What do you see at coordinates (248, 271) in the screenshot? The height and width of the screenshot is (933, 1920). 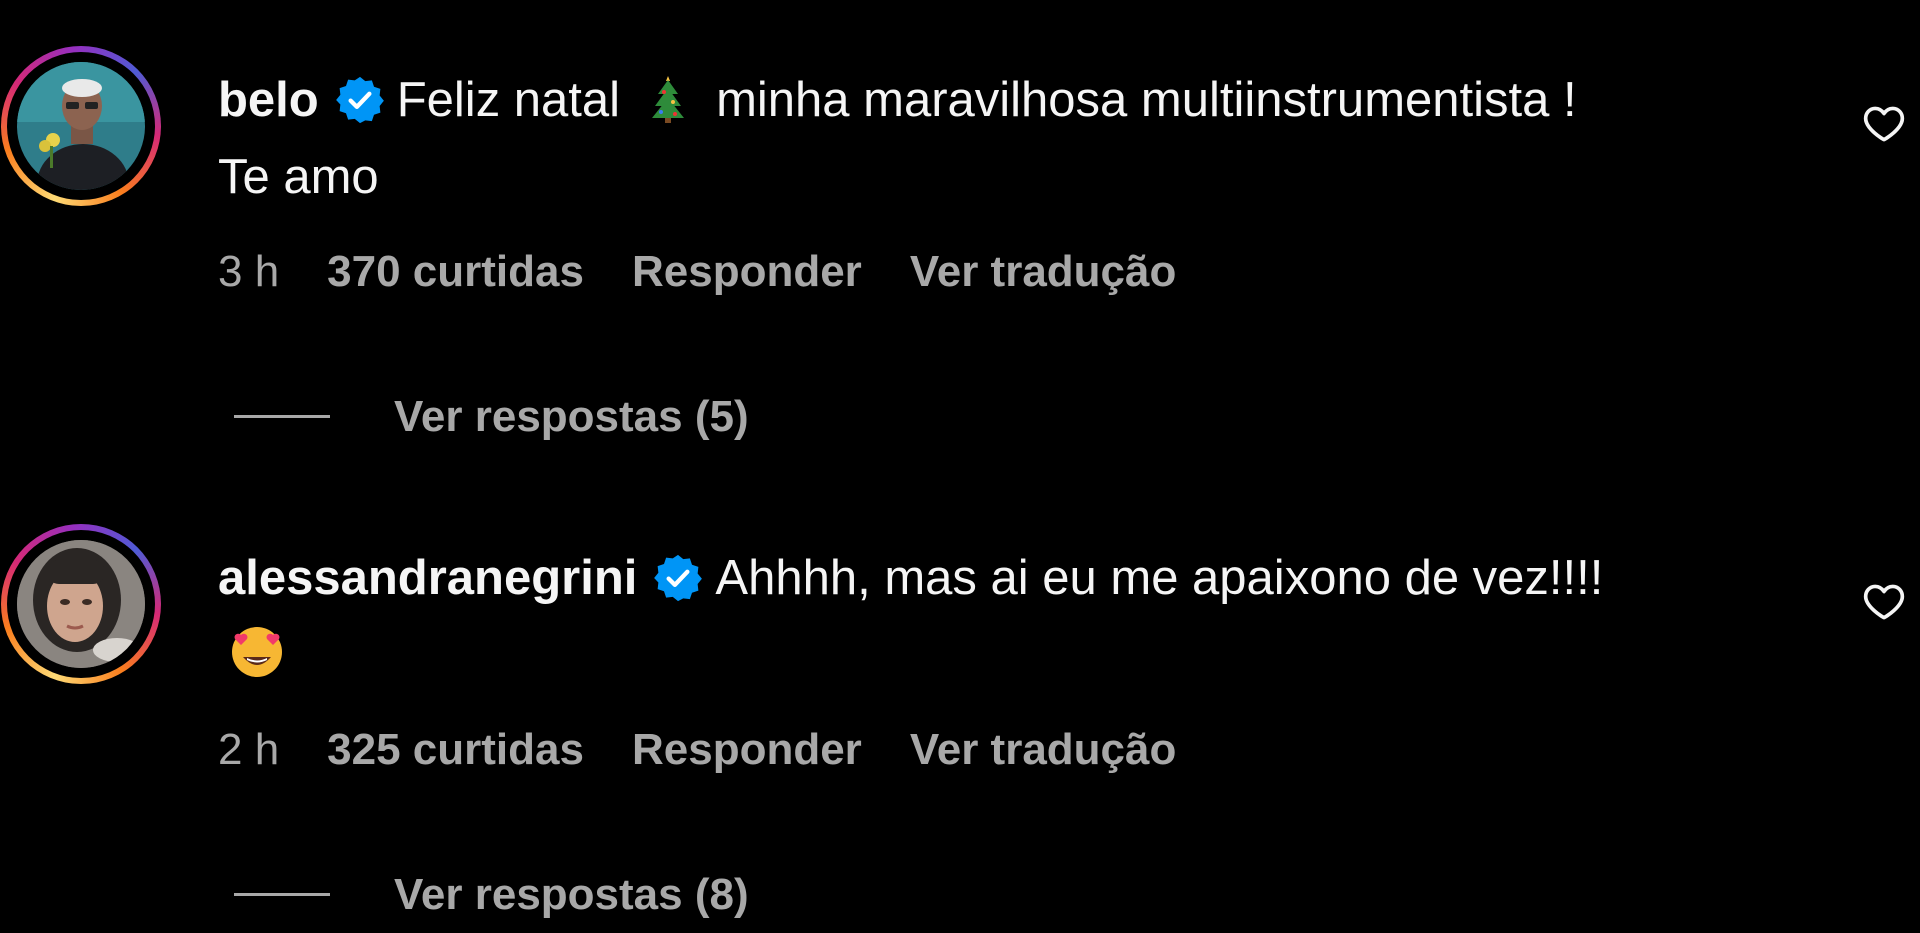 I see `comment-time: 3 h` at bounding box center [248, 271].